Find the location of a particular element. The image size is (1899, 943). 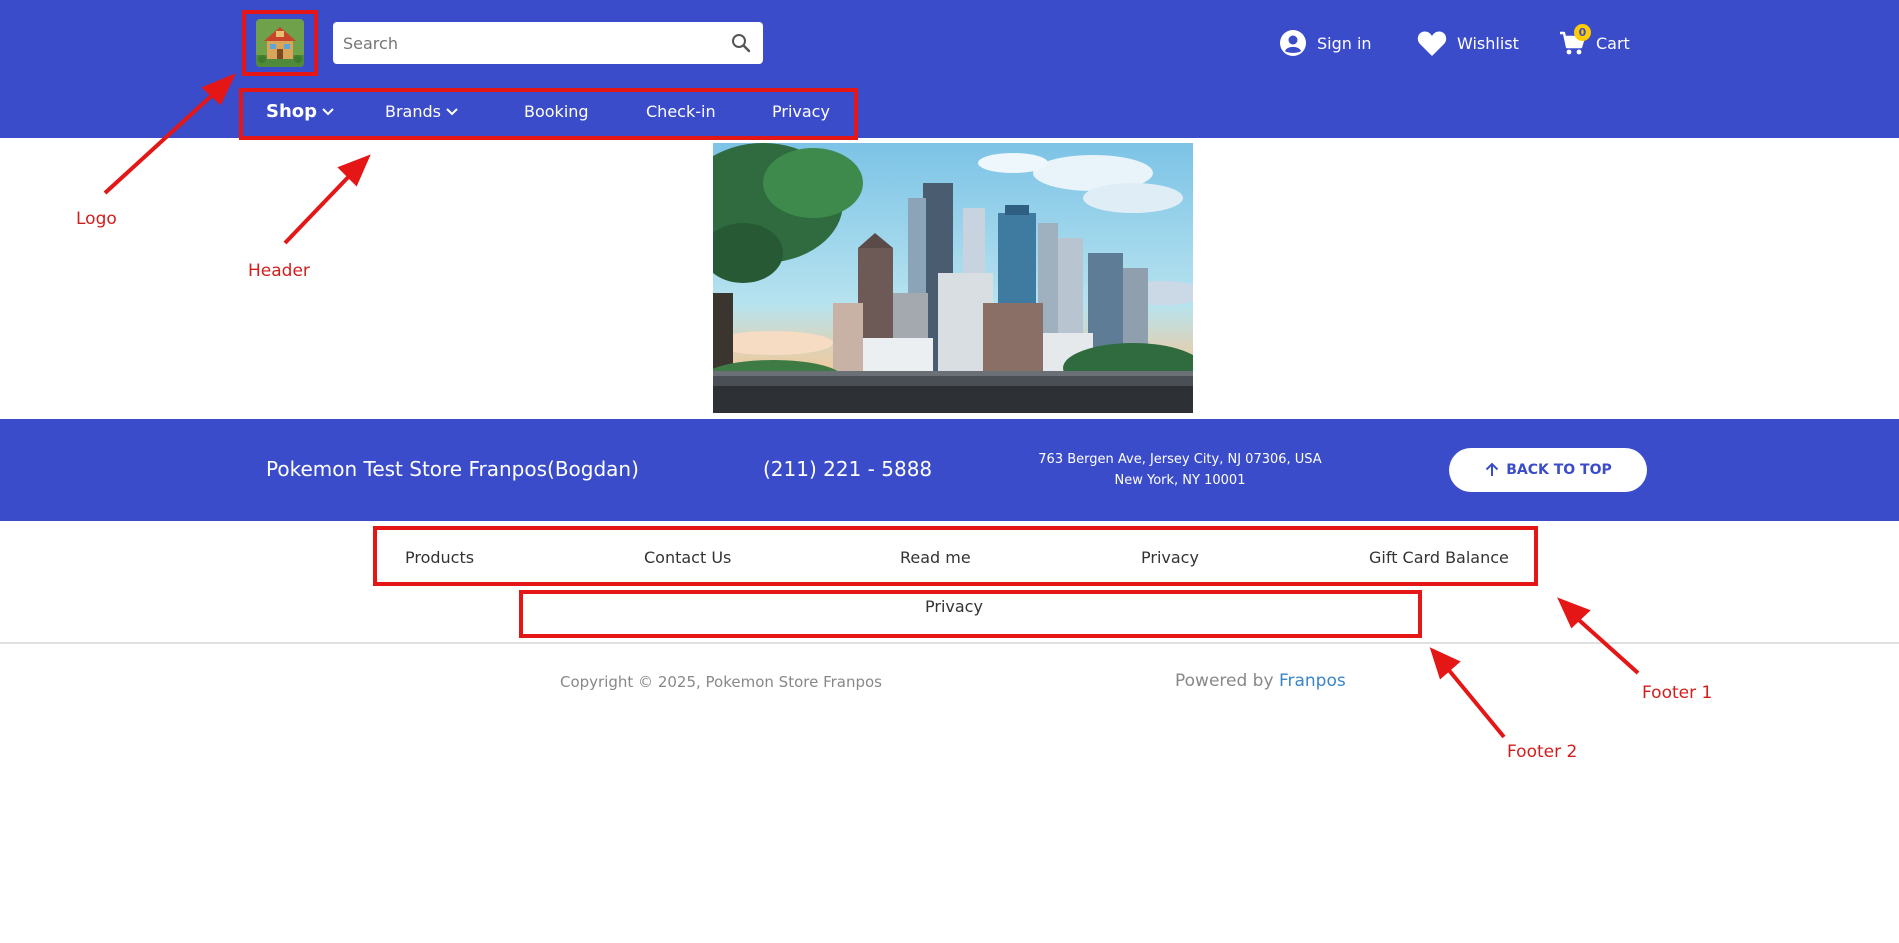

footer2-arrow is located at coordinates (1473, 700).